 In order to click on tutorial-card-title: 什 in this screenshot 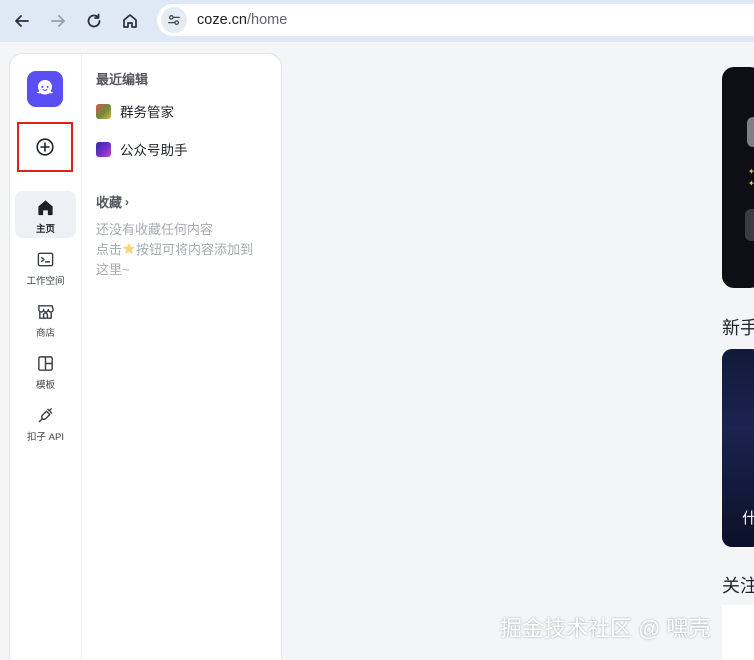, I will do `click(748, 518)`.